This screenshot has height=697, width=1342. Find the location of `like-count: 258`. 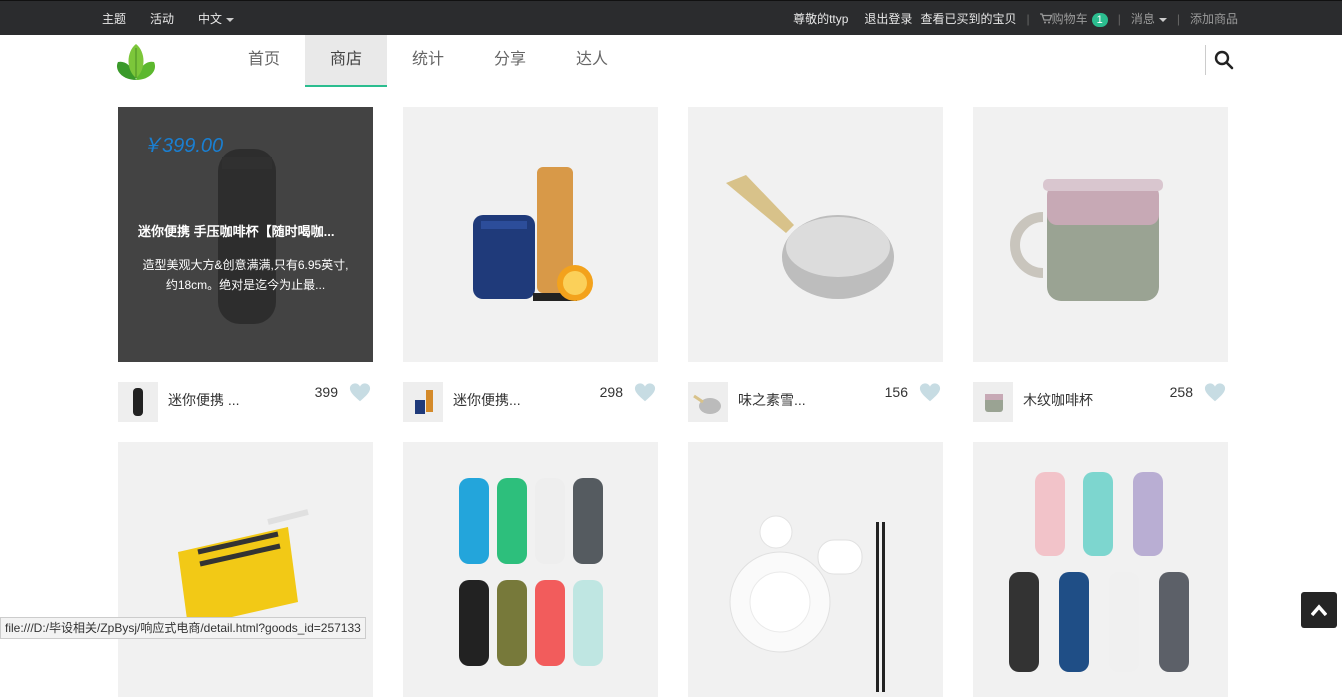

like-count: 258 is located at coordinates (1181, 392).